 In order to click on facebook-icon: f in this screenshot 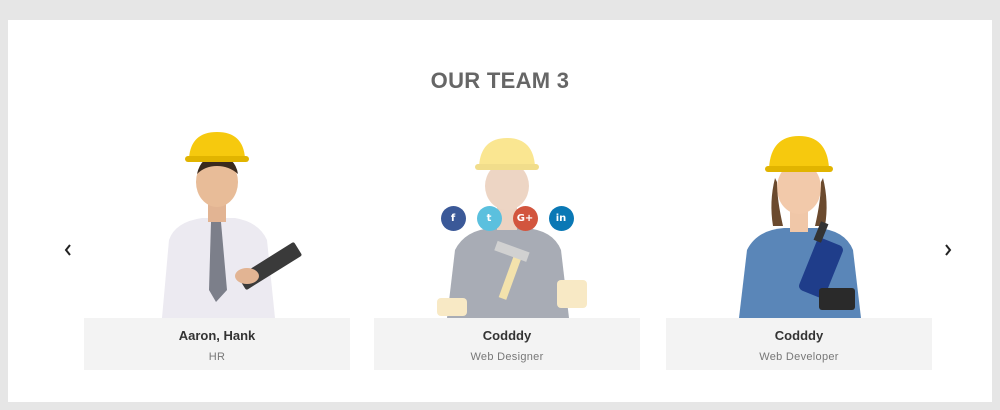, I will do `click(453, 218)`.